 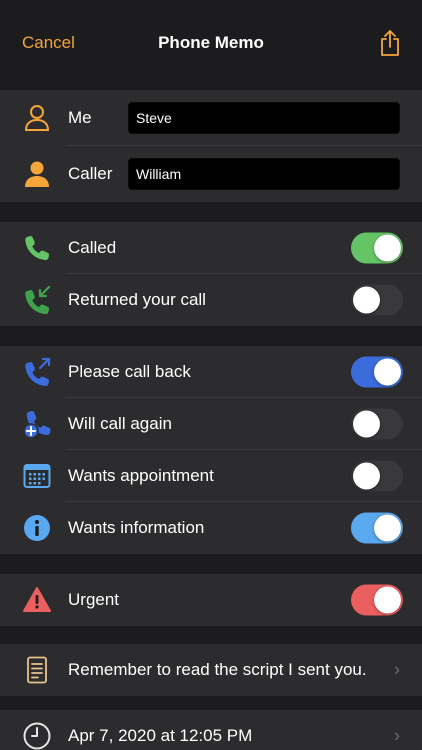 I want to click on me-row: Me Steve, so click(x=211, y=118).